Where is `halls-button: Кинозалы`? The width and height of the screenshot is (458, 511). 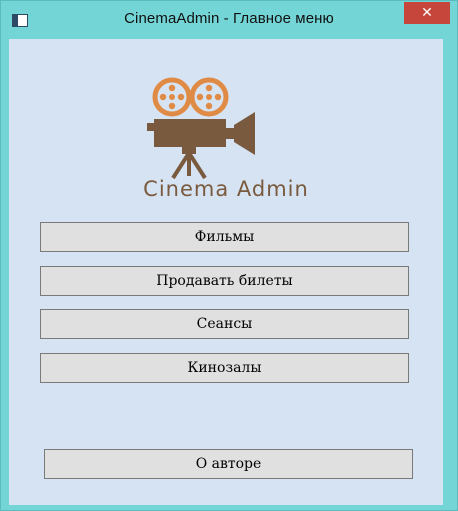 halls-button: Кинозалы is located at coordinates (224, 368).